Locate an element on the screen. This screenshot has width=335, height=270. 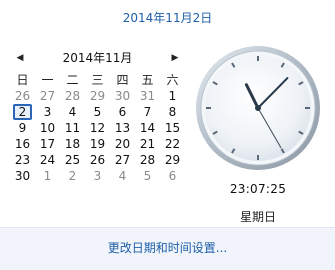
calendar-day: 23 is located at coordinates (22, 160).